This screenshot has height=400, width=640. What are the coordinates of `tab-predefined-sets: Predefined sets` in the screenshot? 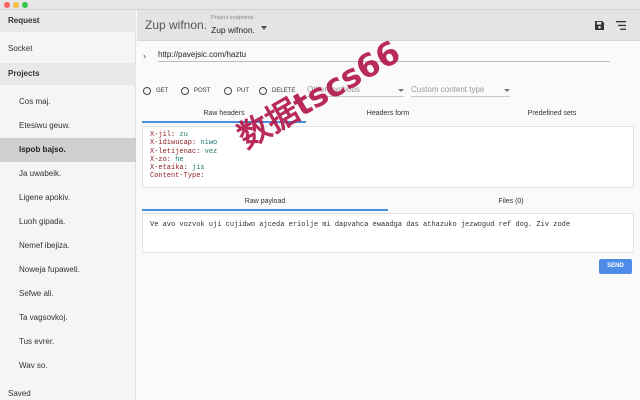 It's located at (552, 114).